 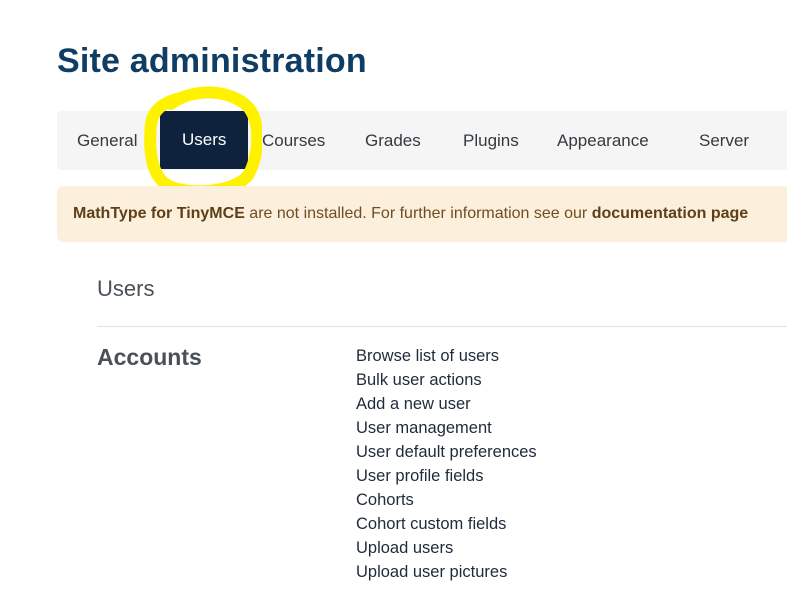 I want to click on documentation-link: documentation page, so click(x=670, y=213).